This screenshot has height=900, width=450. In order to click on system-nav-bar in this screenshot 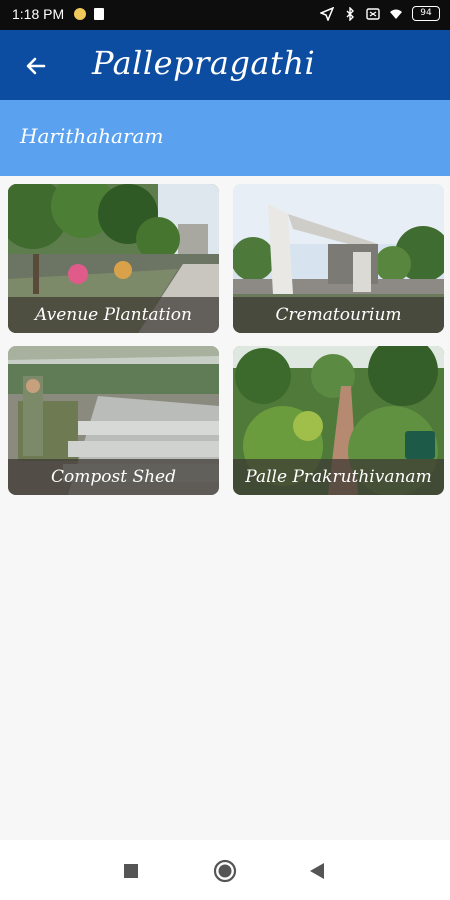, I will do `click(225, 870)`.